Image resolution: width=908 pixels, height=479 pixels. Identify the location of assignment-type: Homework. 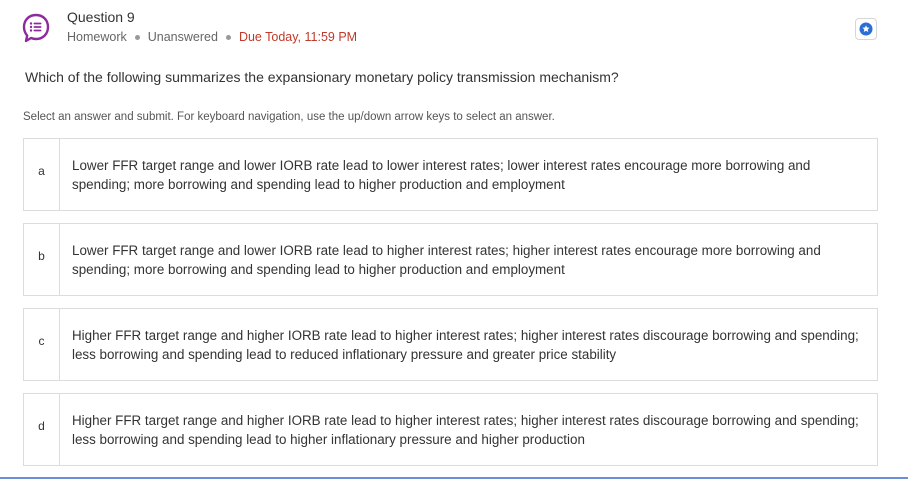
(97, 37).